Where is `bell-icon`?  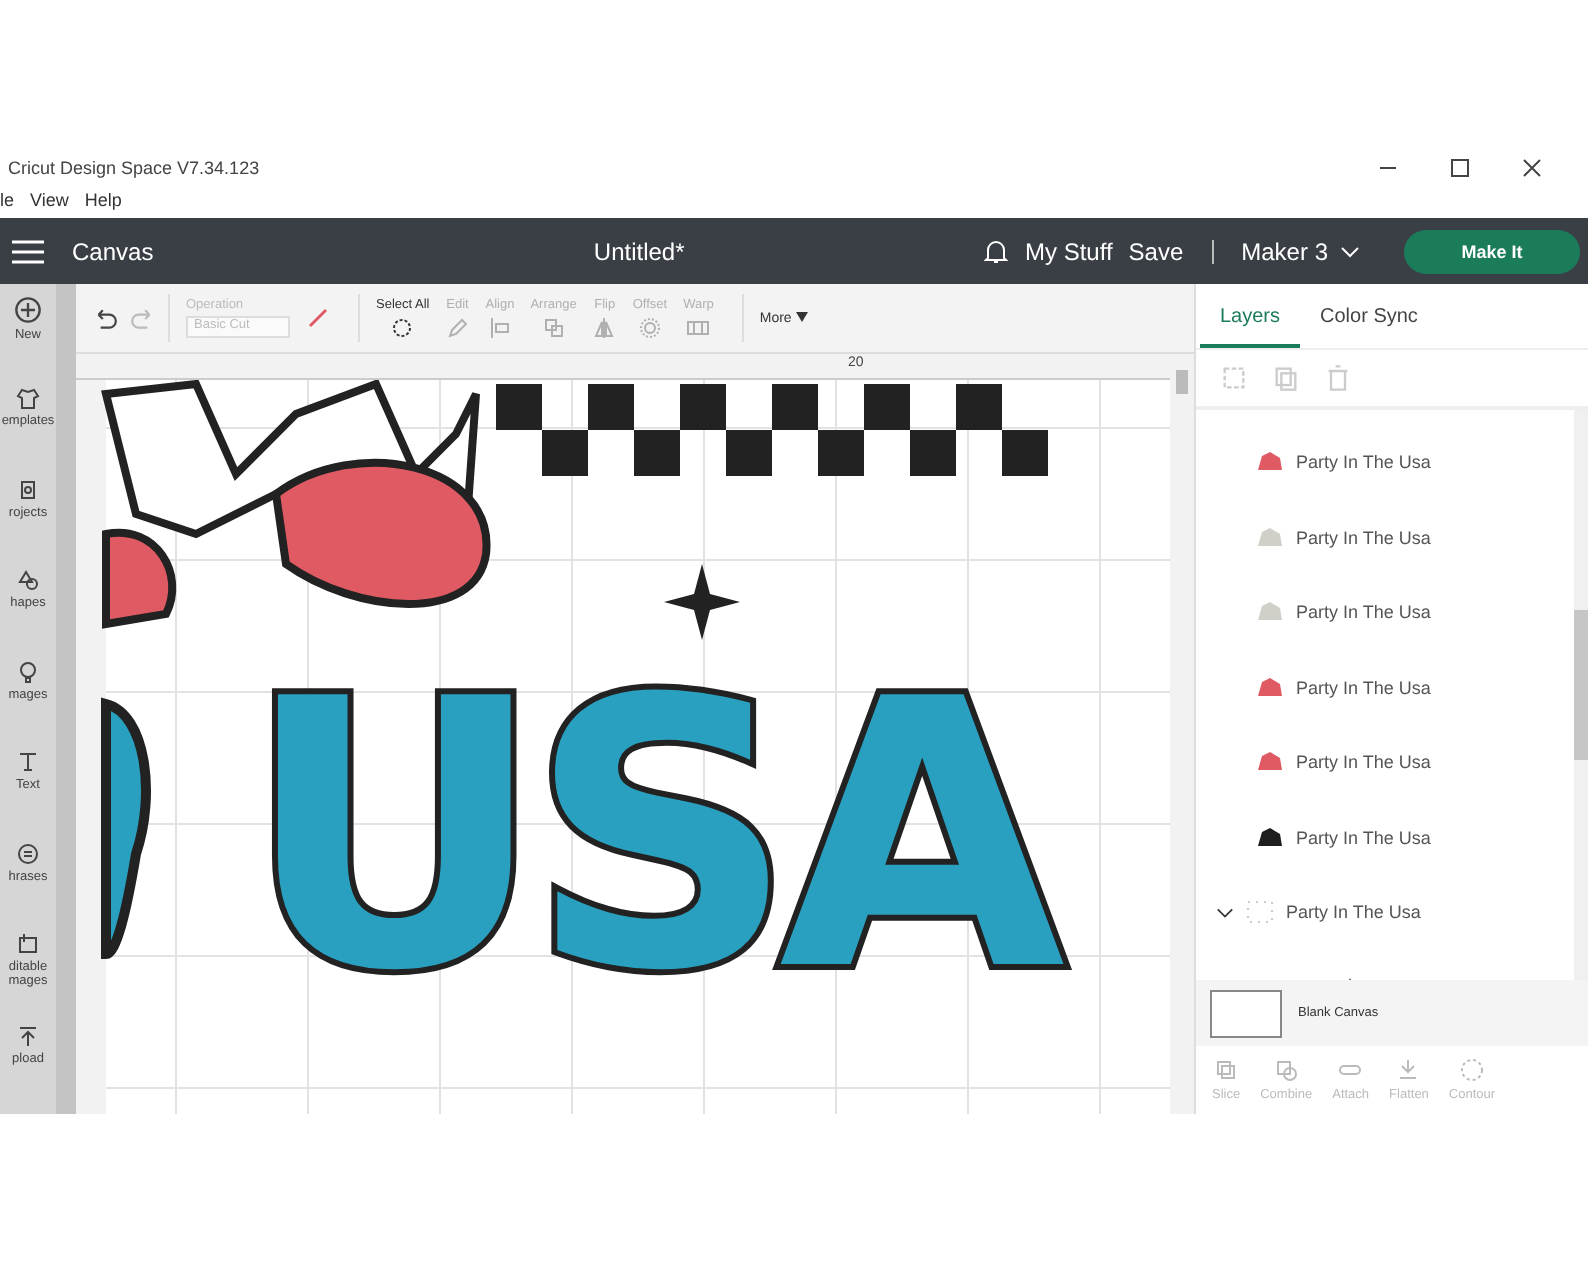
bell-icon is located at coordinates (996, 251).